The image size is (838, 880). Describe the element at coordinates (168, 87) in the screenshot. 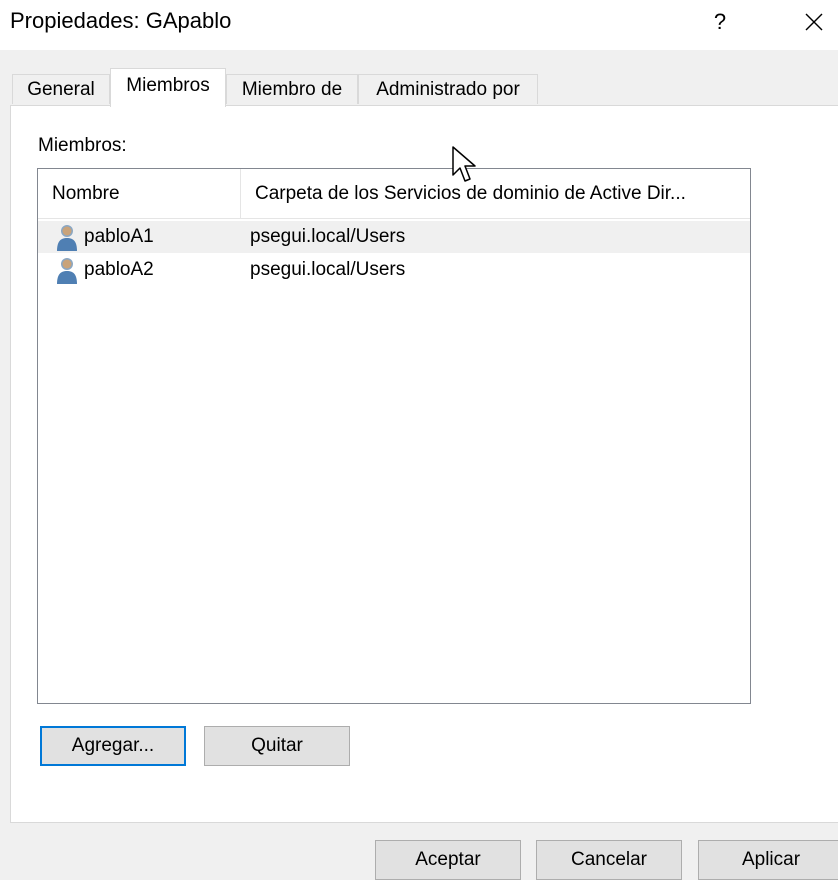

I see `tab-miembros: Miembros` at that location.